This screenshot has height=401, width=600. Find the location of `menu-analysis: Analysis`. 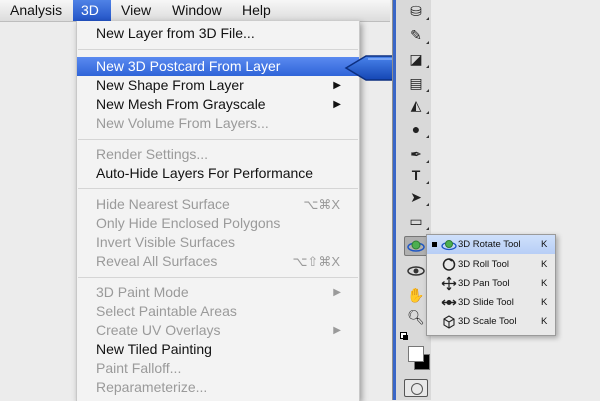

menu-analysis: Analysis is located at coordinates (36, 10).